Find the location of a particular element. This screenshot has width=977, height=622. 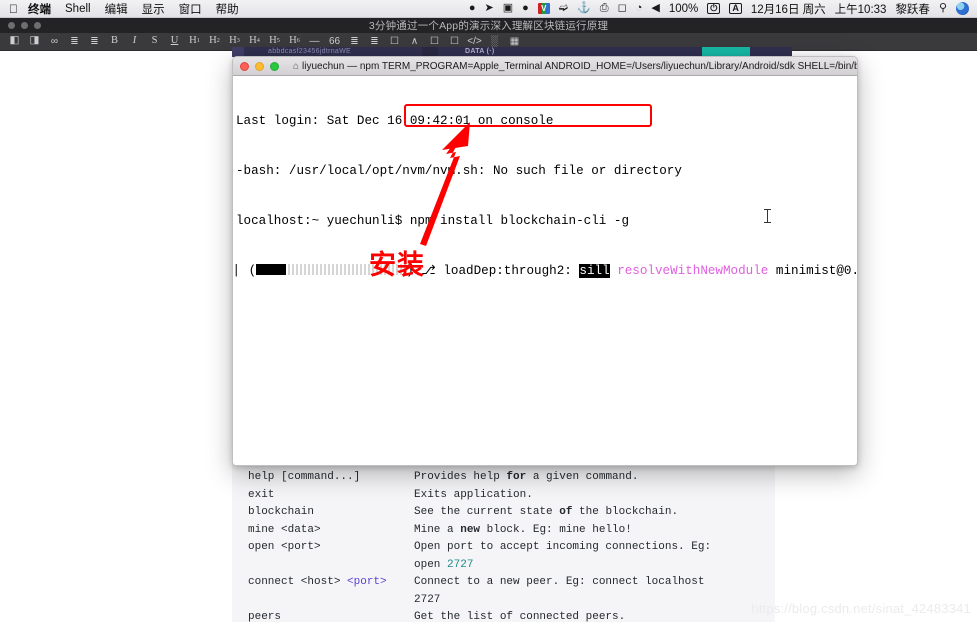

typed-command: npm install blockchain-cli -g is located at coordinates (519, 220).